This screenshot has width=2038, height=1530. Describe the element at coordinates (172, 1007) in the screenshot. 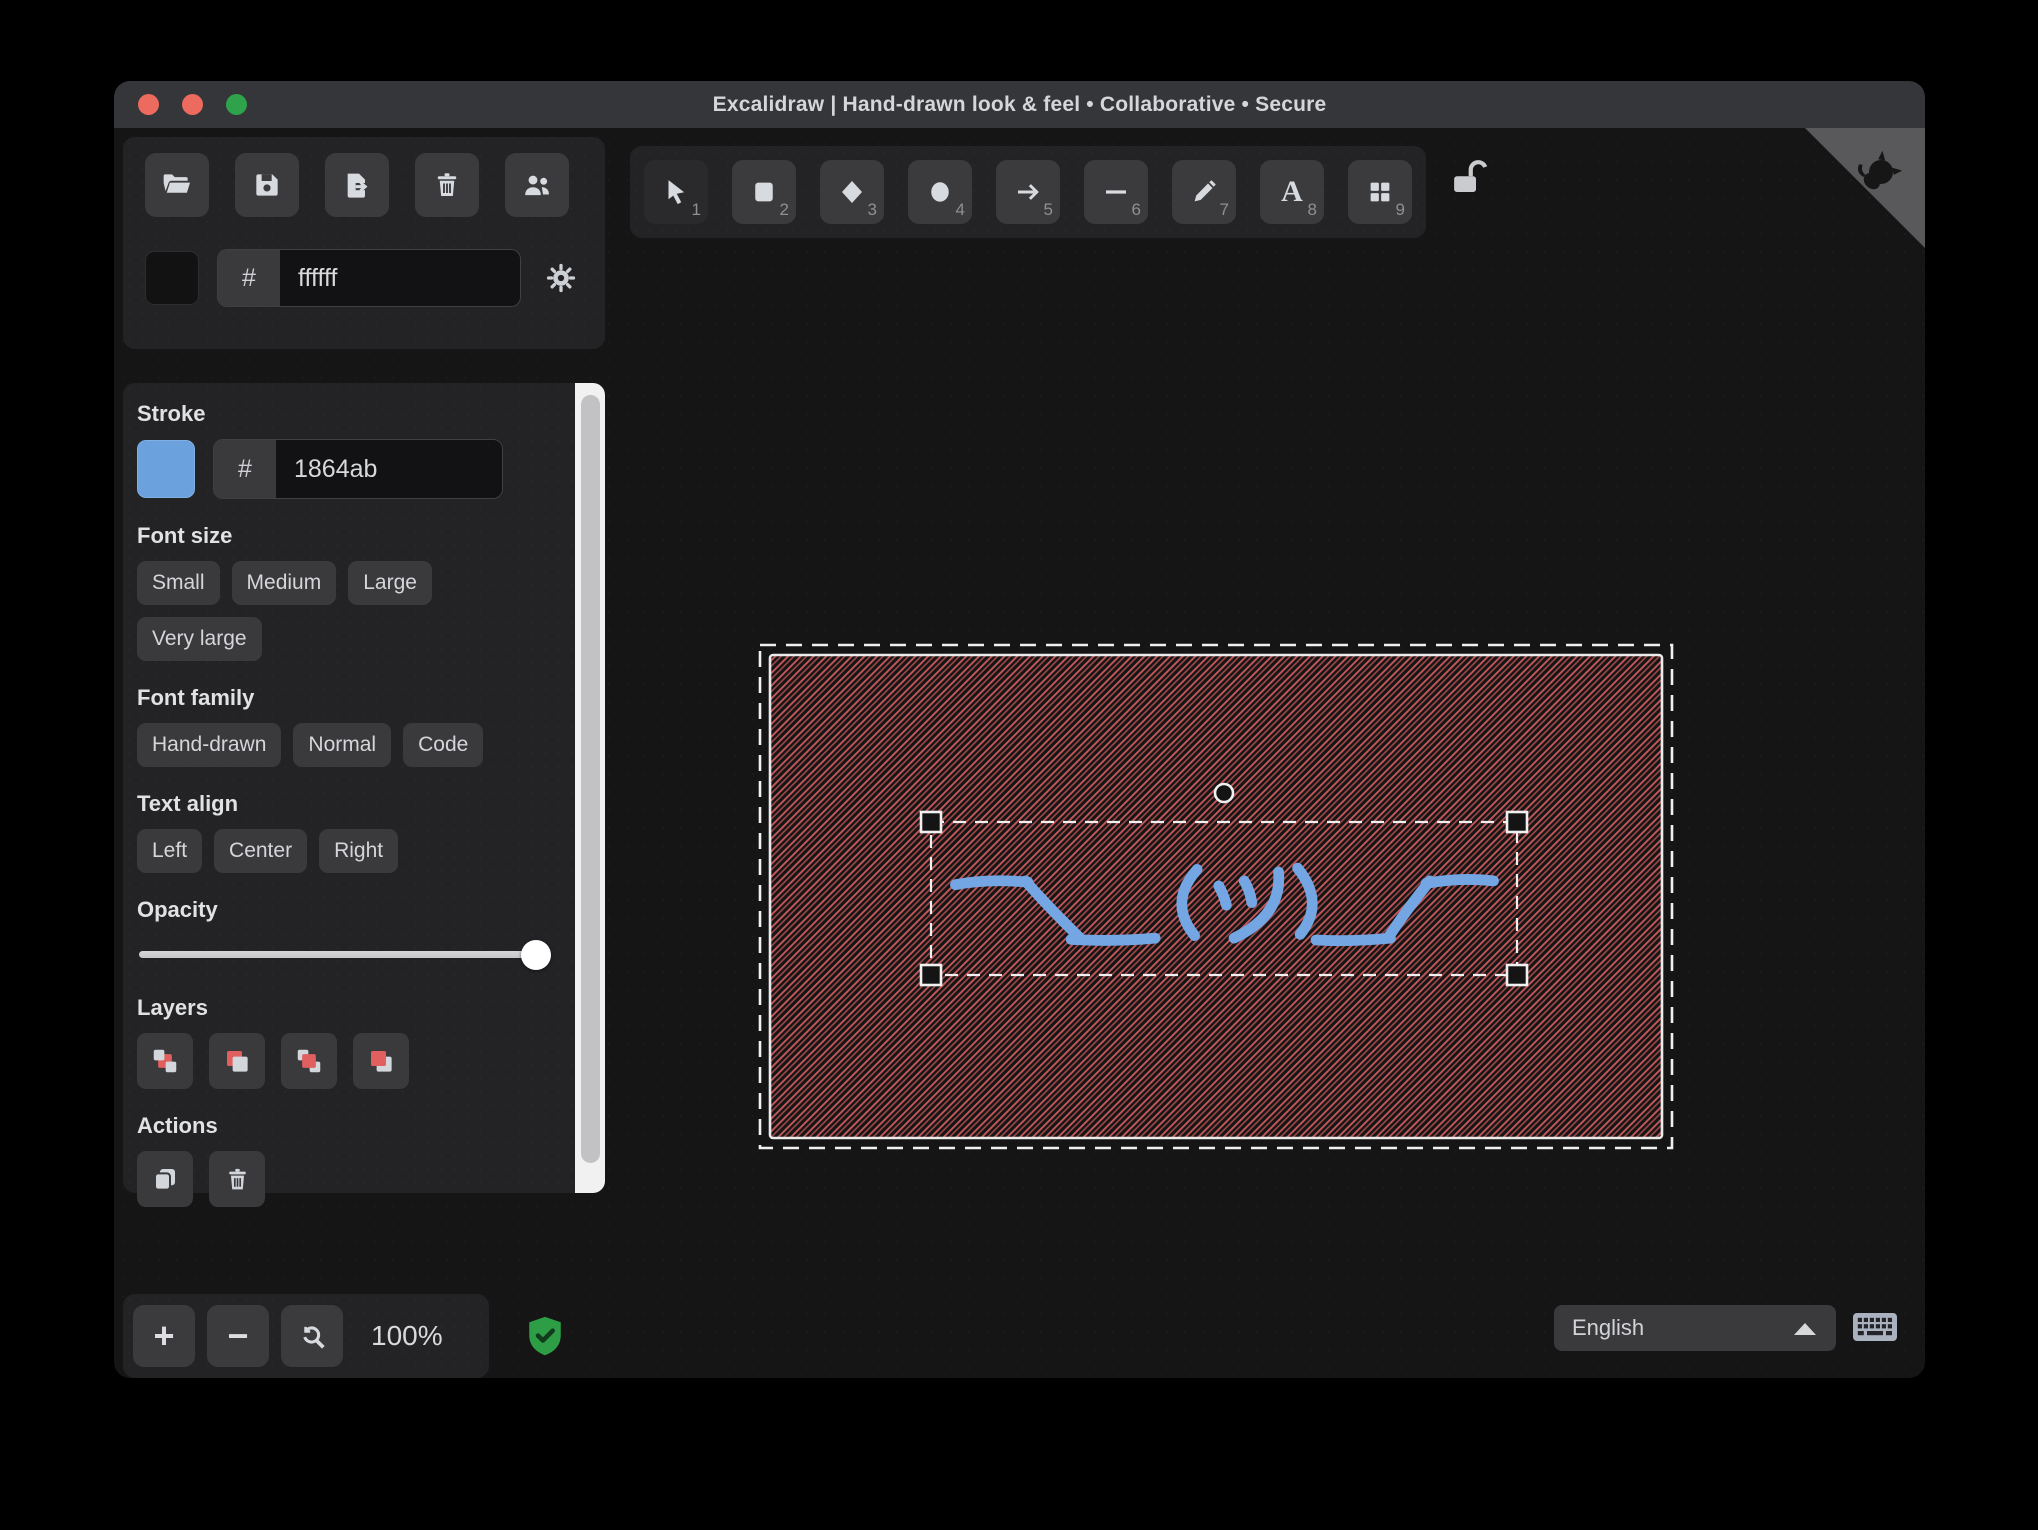

I see `layers-label: Layers` at that location.